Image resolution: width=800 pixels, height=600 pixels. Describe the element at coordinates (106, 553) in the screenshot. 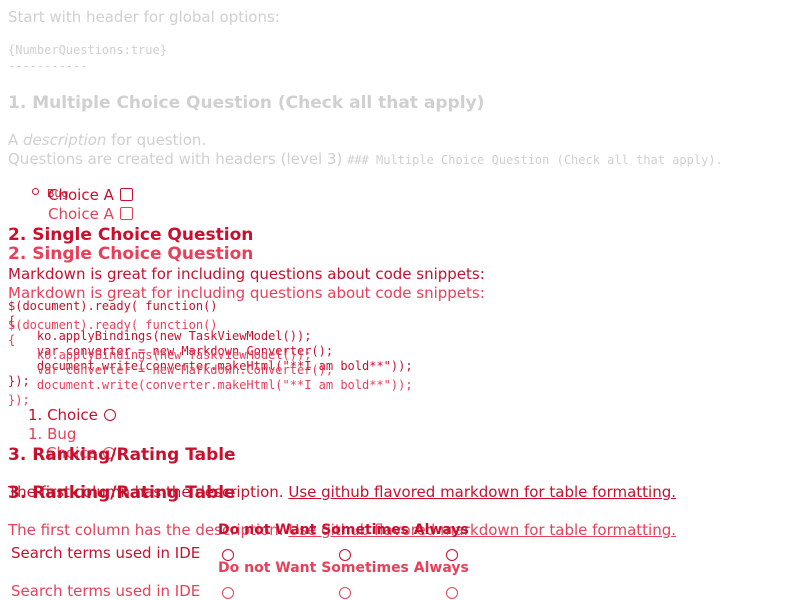

I see `table-row-label: Search terms used in IDE` at that location.